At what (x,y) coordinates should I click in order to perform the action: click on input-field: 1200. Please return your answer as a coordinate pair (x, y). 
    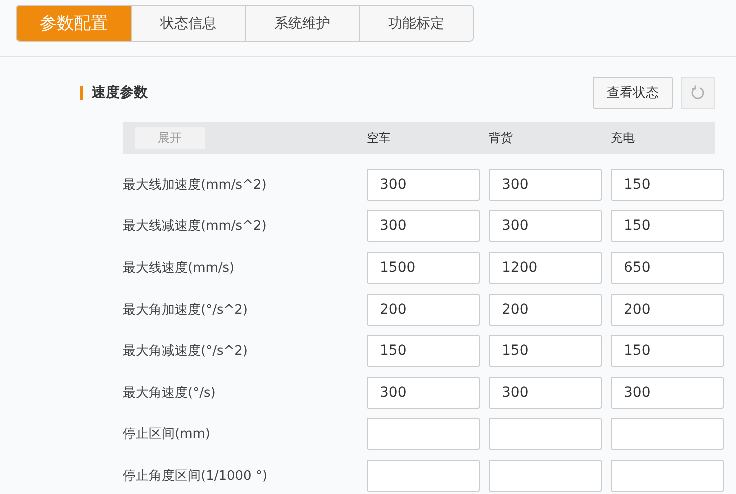
    Looking at the image, I should click on (545, 268).